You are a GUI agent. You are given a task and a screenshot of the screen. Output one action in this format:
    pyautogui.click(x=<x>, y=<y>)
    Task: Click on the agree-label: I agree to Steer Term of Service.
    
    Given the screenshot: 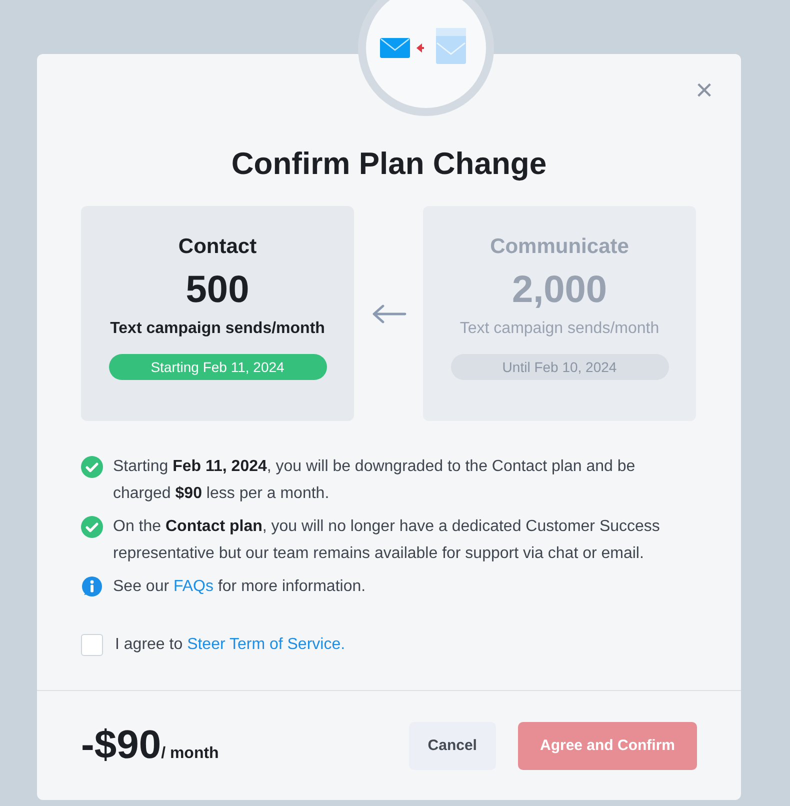 What is the action you would take?
    pyautogui.click(x=230, y=645)
    